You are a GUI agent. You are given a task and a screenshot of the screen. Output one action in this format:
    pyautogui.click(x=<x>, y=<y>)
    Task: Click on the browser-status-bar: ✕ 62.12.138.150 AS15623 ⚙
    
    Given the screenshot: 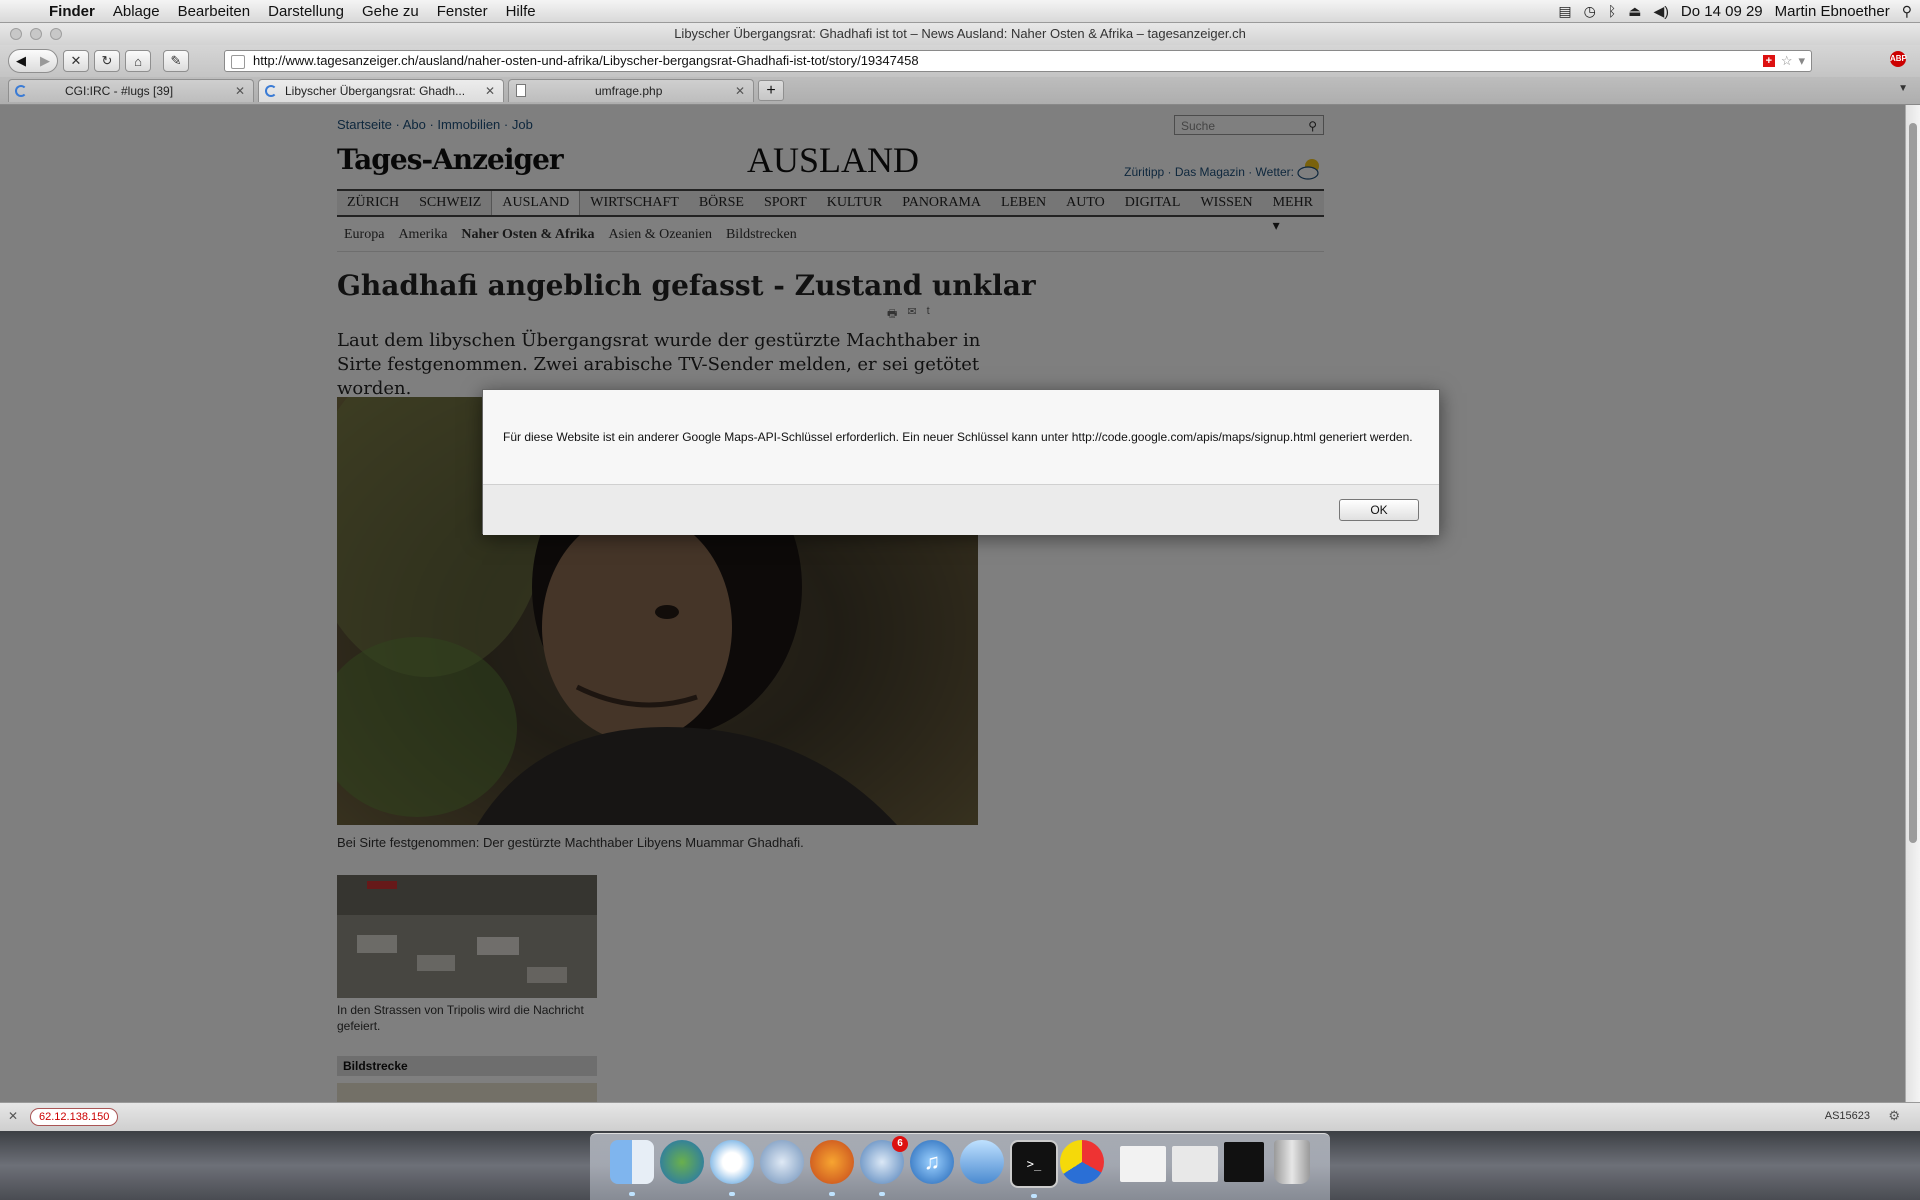 What is the action you would take?
    pyautogui.click(x=960, y=1116)
    